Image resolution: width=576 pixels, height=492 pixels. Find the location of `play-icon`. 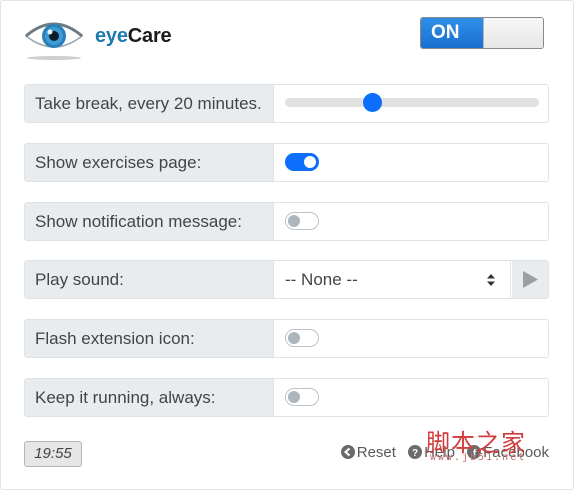

play-icon is located at coordinates (530, 279).